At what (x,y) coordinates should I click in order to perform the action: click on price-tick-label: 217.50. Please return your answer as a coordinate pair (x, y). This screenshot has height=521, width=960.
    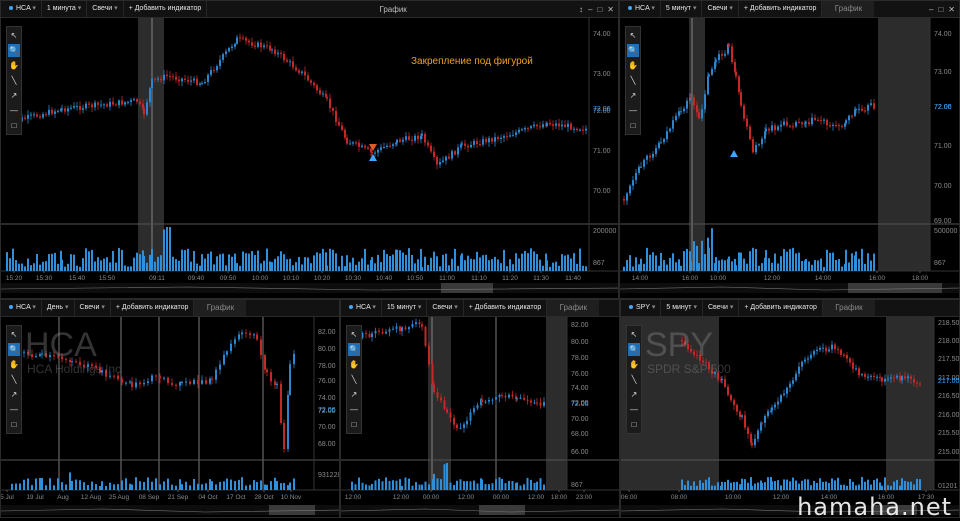
    Looking at the image, I should click on (949, 359).